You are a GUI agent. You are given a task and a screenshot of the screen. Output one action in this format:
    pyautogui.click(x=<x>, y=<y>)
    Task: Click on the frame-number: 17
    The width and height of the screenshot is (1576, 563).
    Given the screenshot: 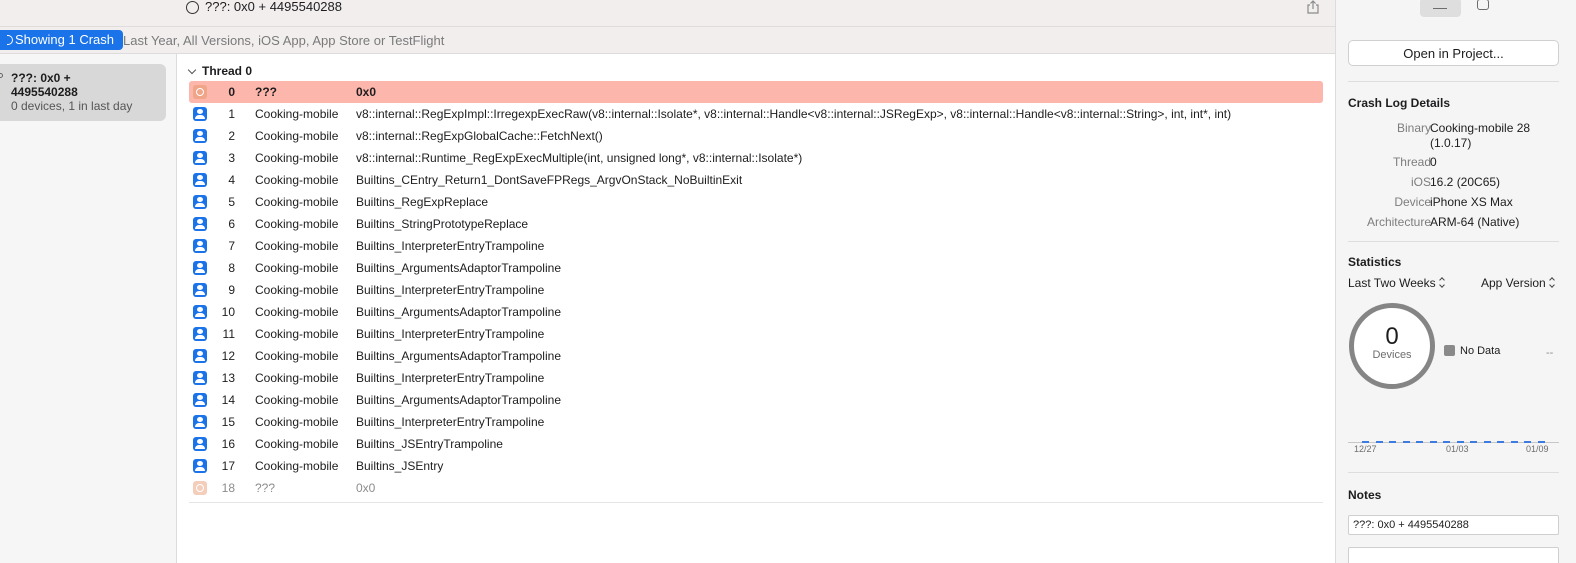 What is the action you would take?
    pyautogui.click(x=228, y=466)
    